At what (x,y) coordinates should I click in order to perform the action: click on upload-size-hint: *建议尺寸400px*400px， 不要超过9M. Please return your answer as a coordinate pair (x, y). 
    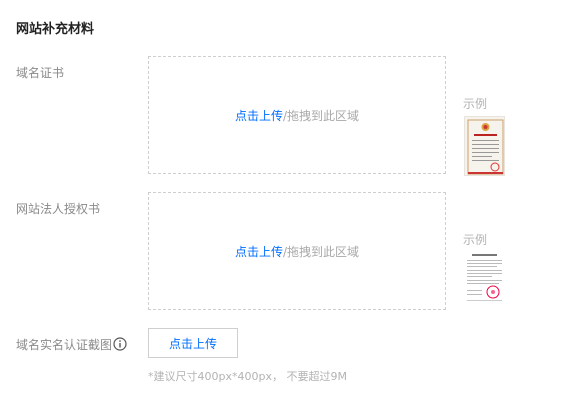
    Looking at the image, I should click on (247, 376).